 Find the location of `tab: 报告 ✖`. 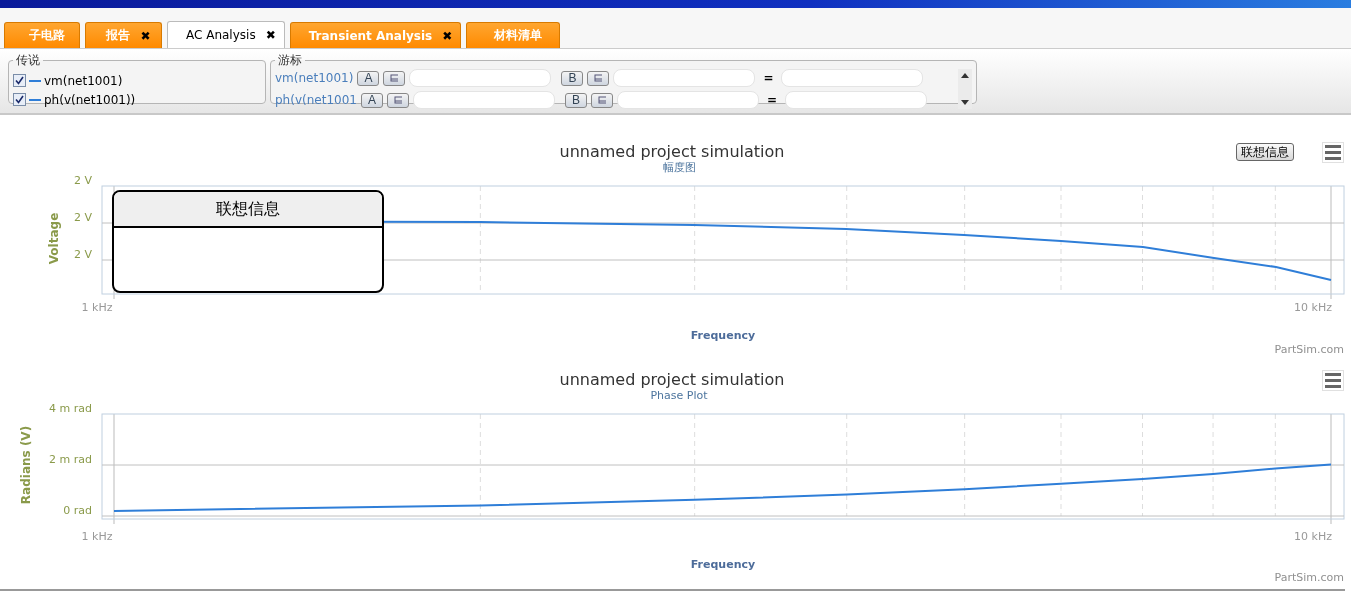

tab: 报告 ✖ is located at coordinates (123, 35).